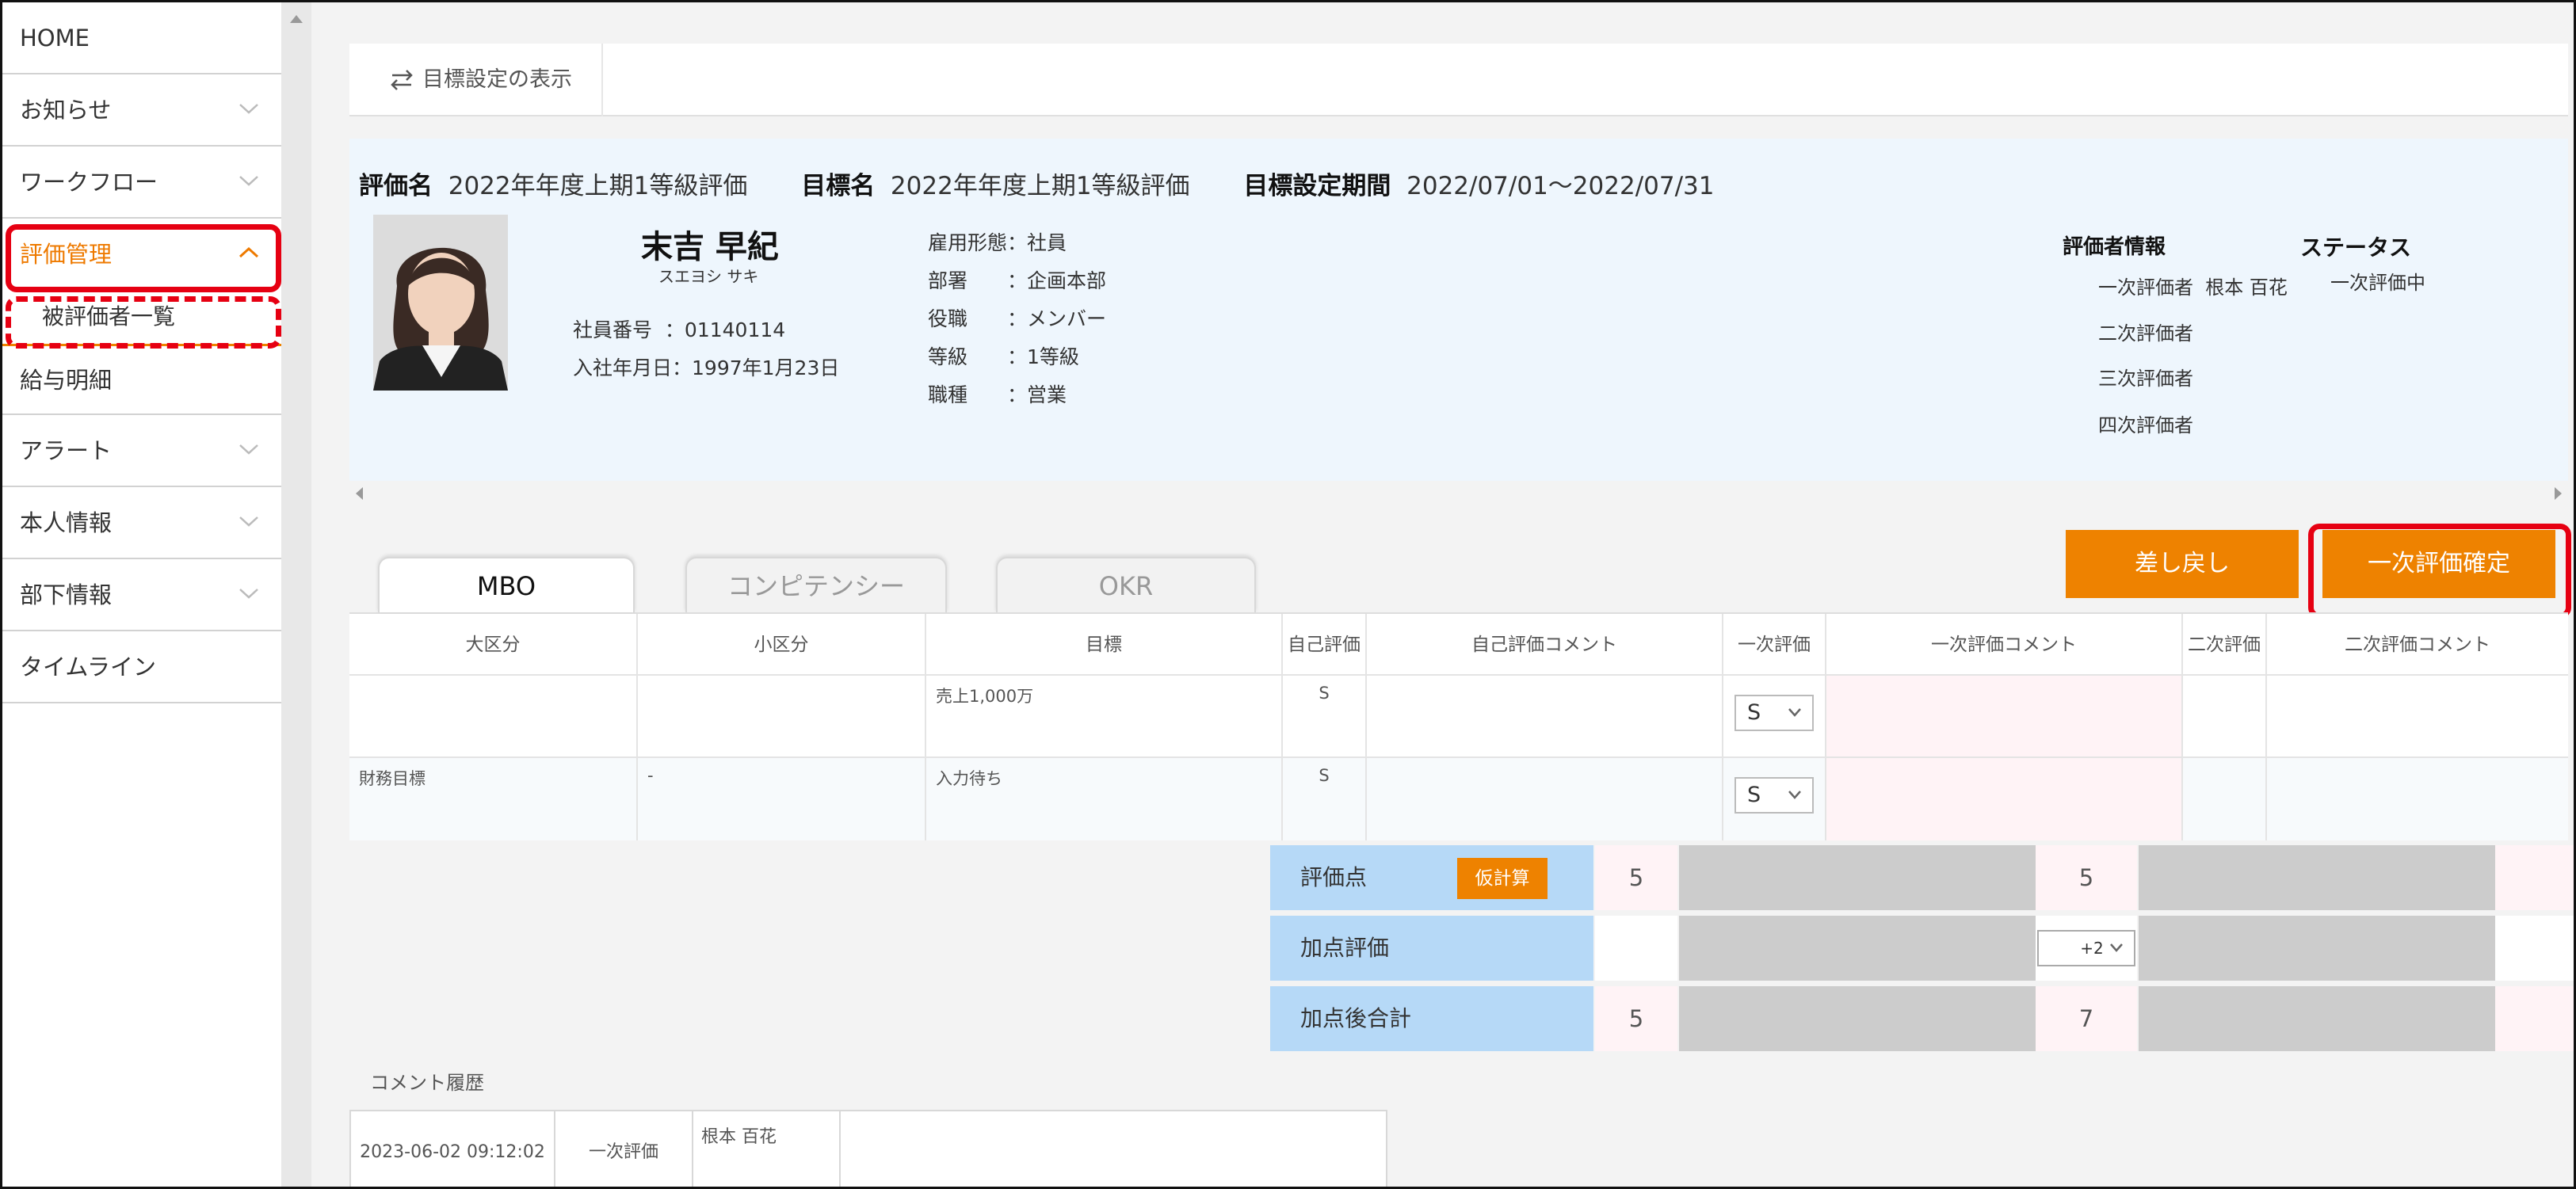  Describe the element at coordinates (55, 38) in the screenshot. I see `sidebar-item-label: HOME` at that location.